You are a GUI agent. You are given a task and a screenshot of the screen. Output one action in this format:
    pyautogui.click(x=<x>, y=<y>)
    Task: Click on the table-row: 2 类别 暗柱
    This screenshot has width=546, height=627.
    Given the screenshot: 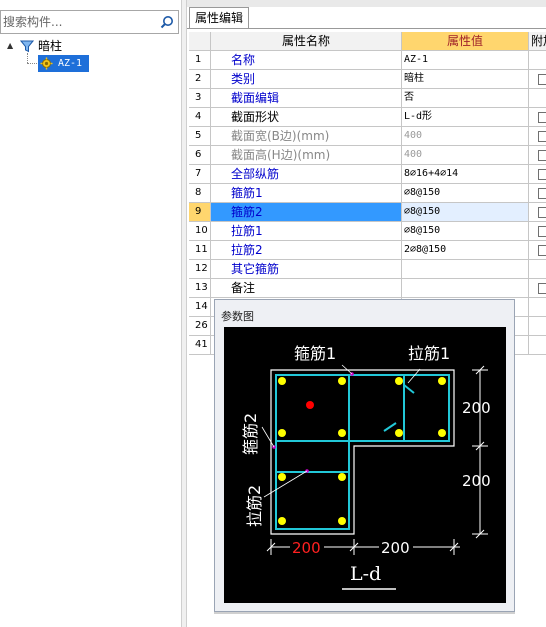 What is the action you would take?
    pyautogui.click(x=367, y=79)
    